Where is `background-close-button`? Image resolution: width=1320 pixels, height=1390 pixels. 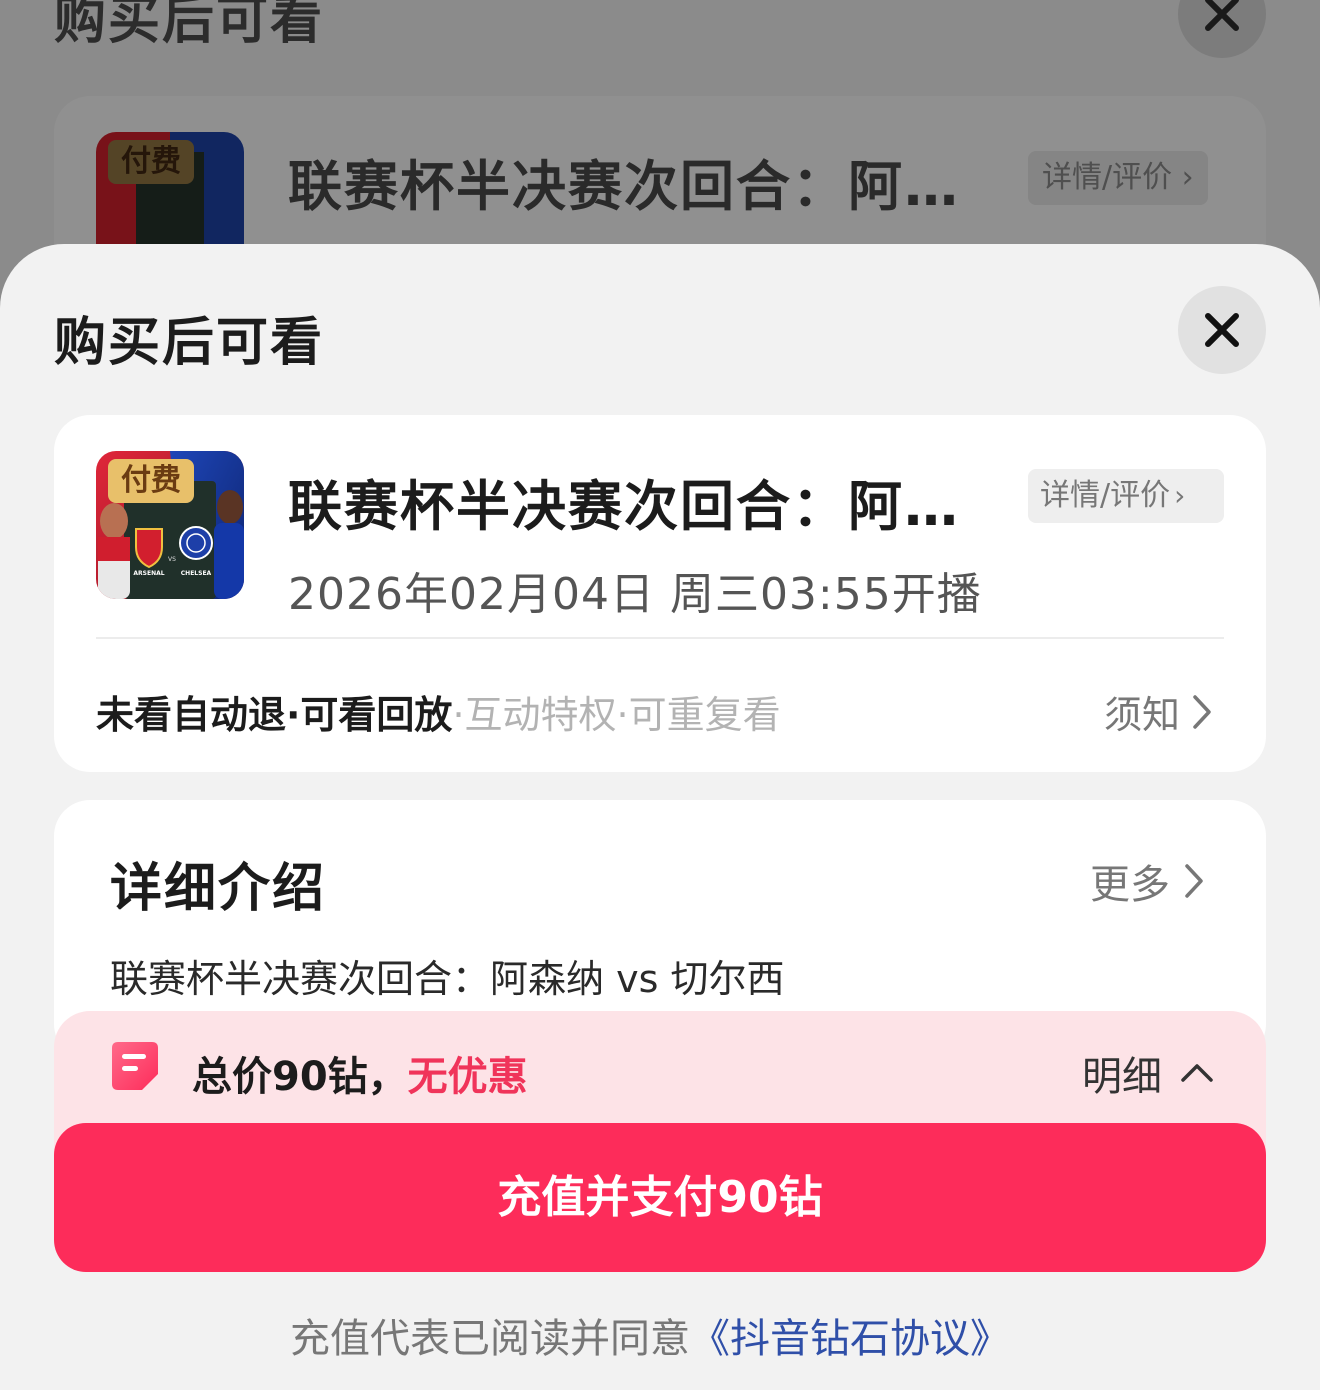 background-close-button is located at coordinates (1222, 29).